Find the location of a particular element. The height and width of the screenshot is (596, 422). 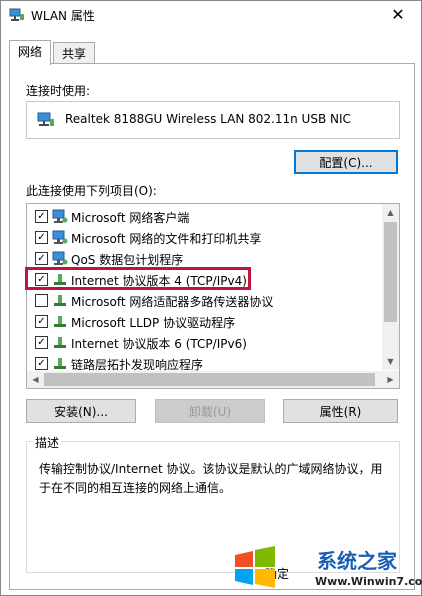

scroll-left-icon: ◀ is located at coordinates (35, 379).